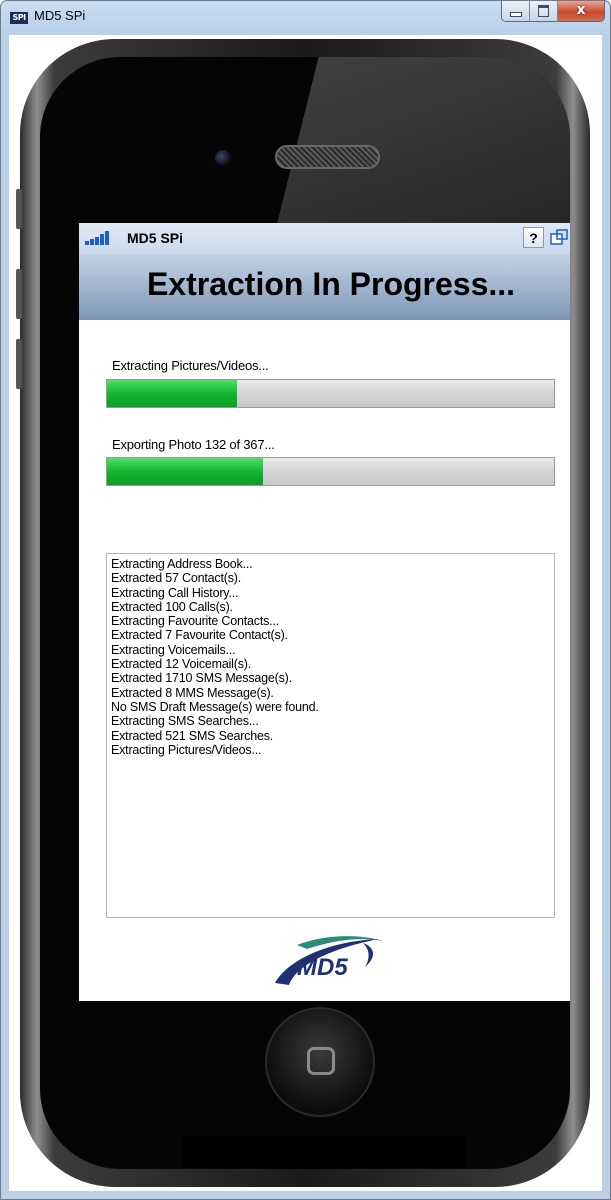 Image resolution: width=611 pixels, height=1200 pixels. I want to click on front-camera, so click(223, 158).